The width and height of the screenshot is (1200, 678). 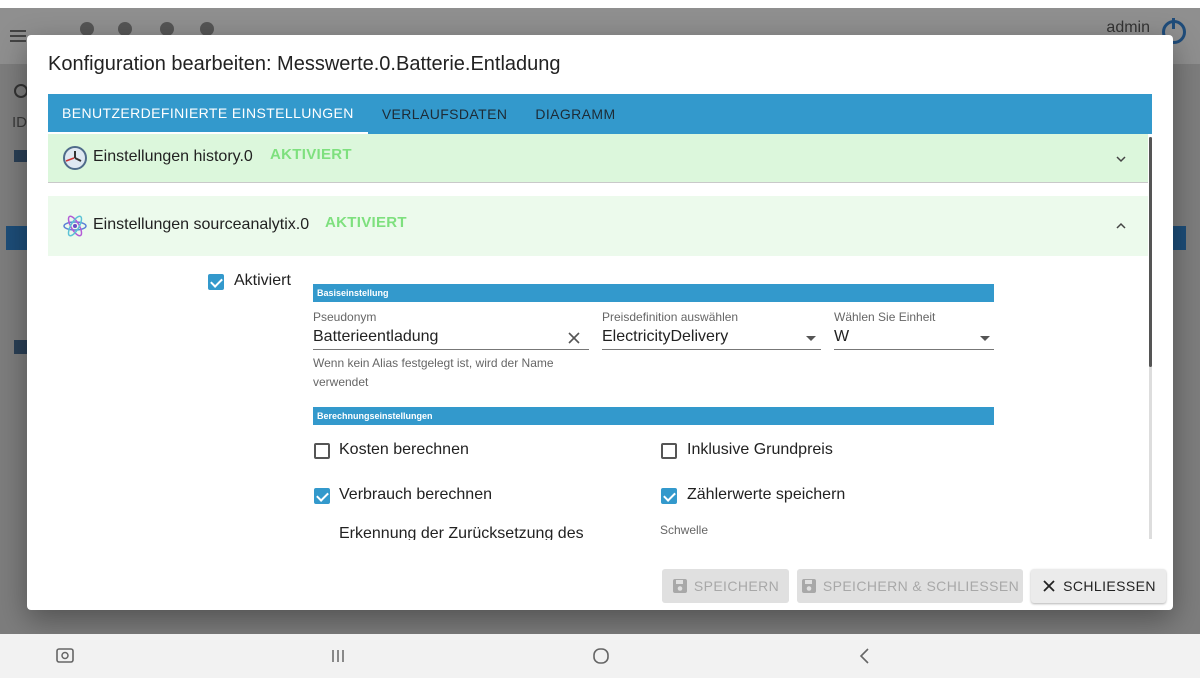 I want to click on consumption-label: Verbrauch berechnen, so click(x=415, y=494).